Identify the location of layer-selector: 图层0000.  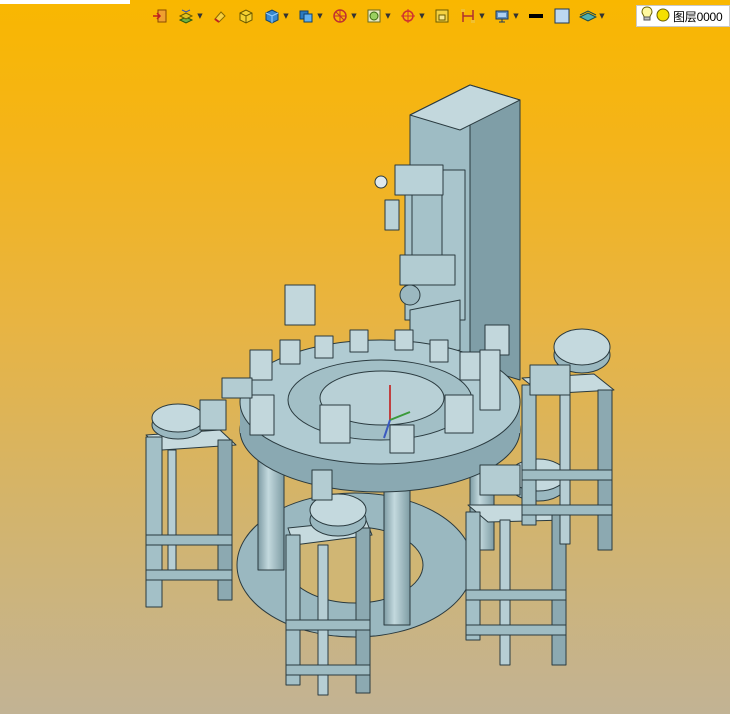
(683, 16).